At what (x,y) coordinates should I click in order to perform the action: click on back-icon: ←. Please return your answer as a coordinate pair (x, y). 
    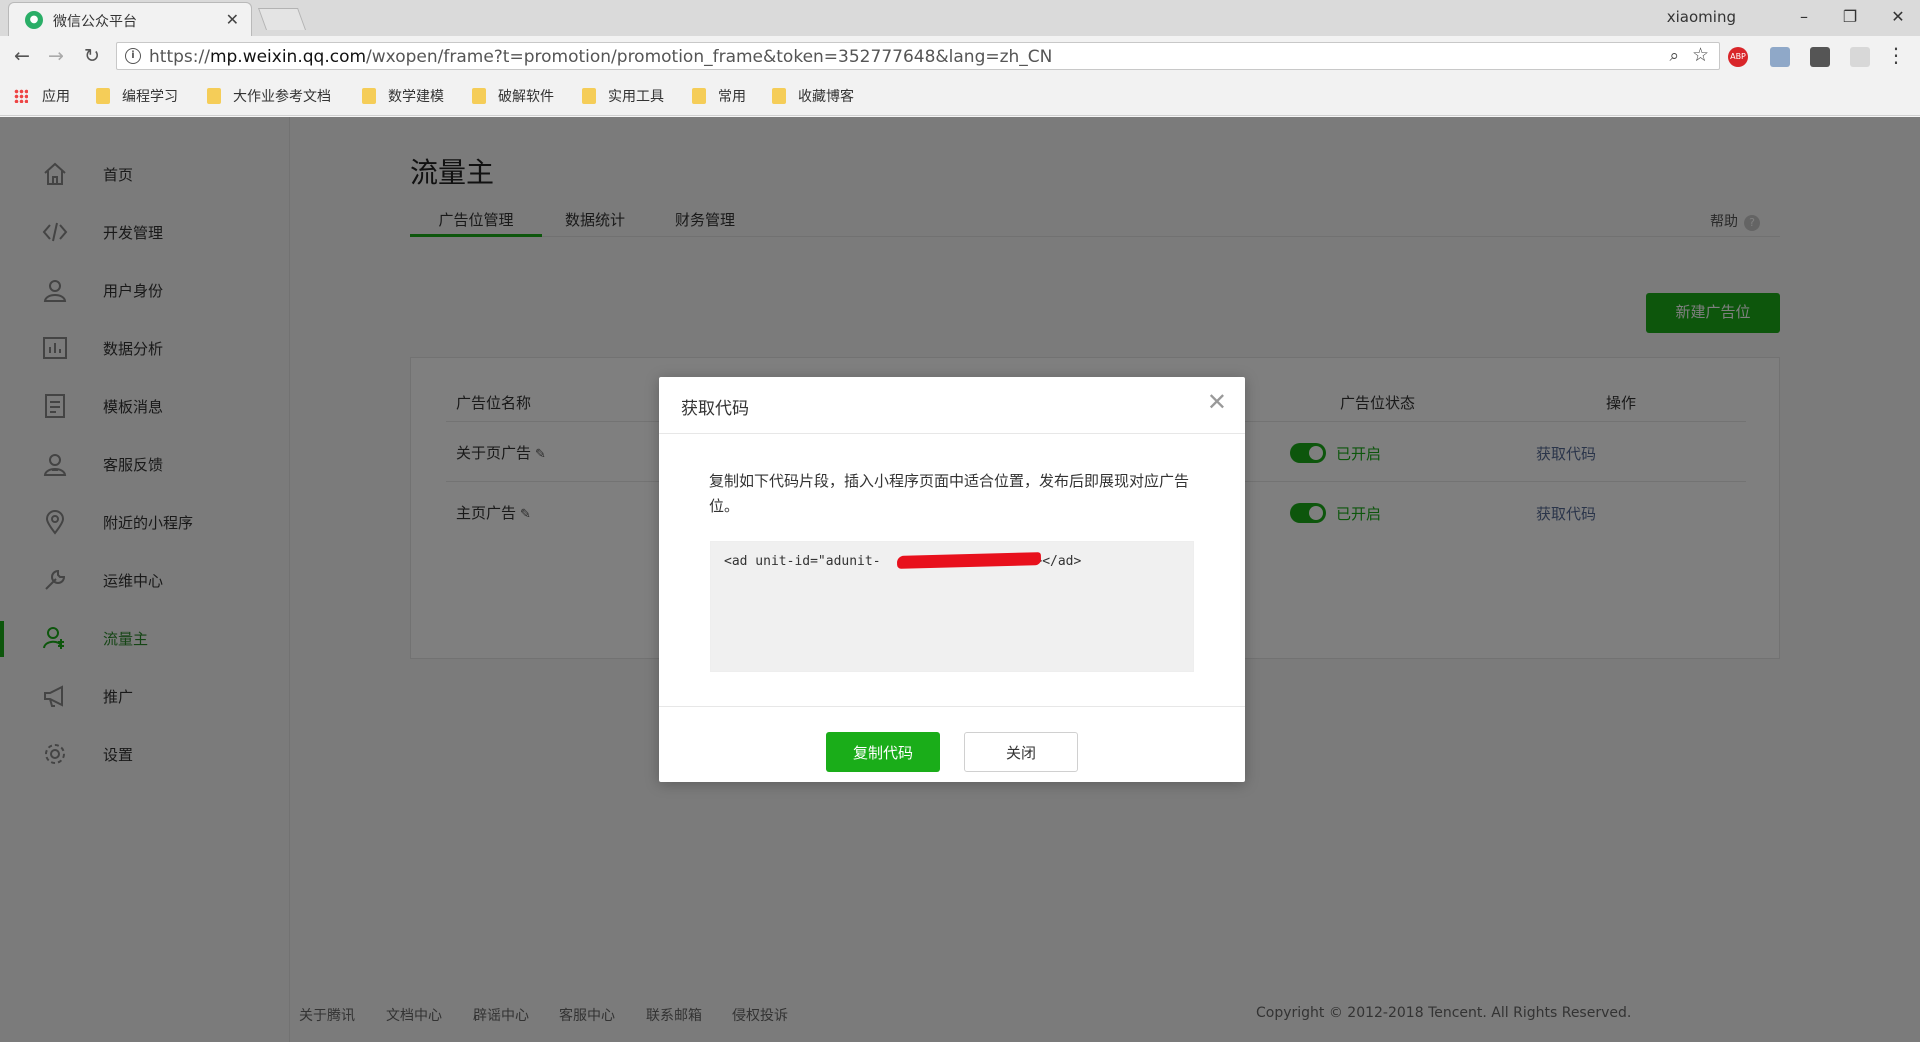
    Looking at the image, I should click on (22, 56).